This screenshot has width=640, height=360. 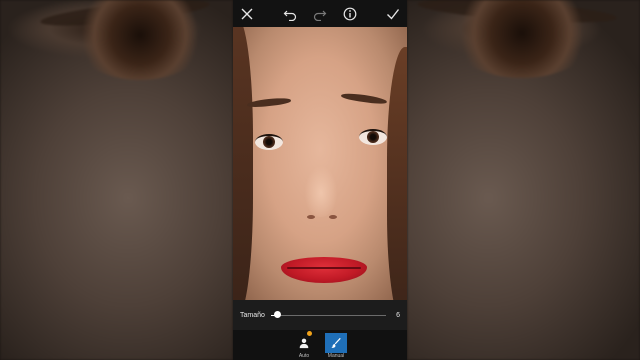 I want to click on brush-size-slider-bar: Tamaño 6, so click(x=320, y=315).